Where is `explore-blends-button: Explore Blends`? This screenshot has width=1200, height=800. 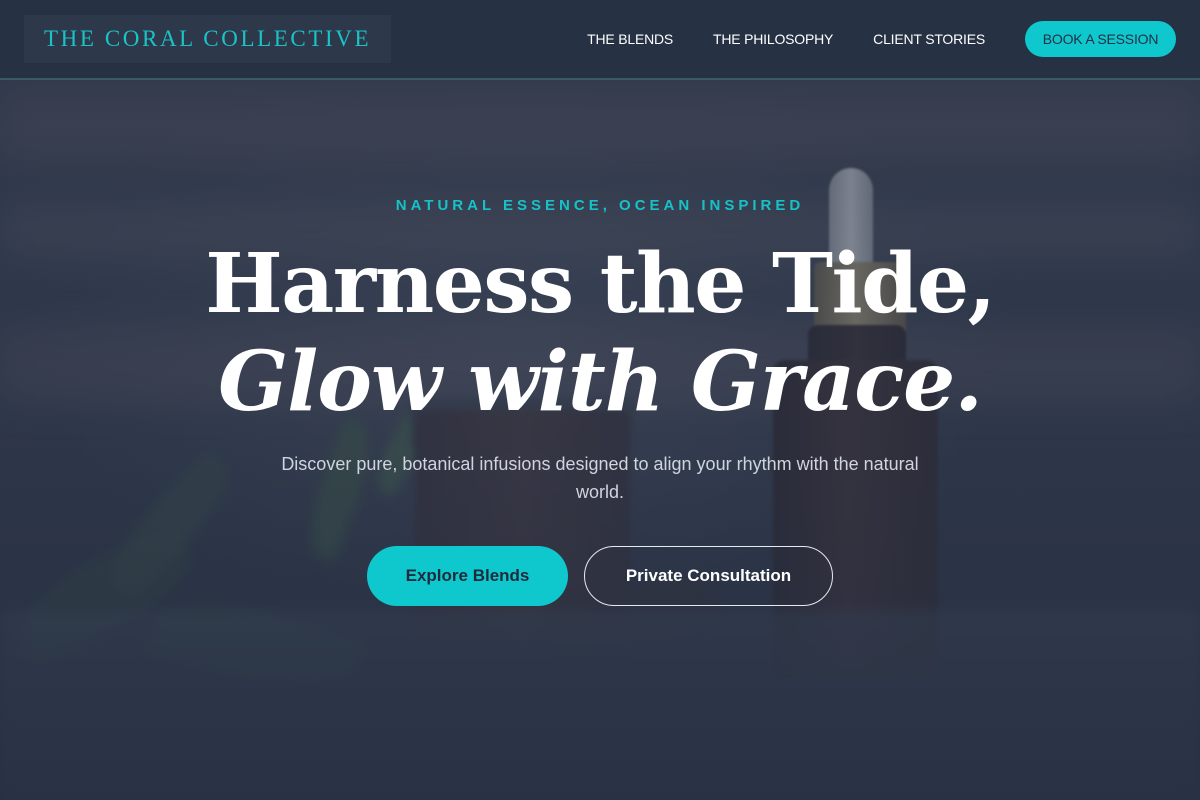 explore-blends-button: Explore Blends is located at coordinates (467, 576).